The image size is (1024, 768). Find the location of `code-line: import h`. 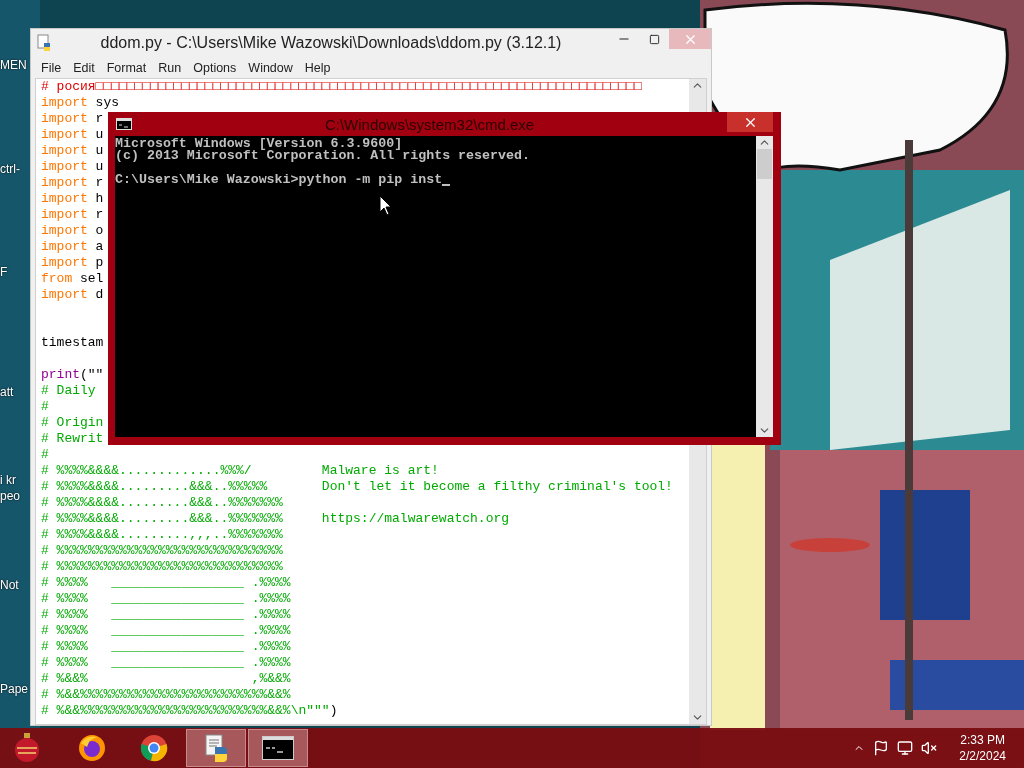

code-line: import h is located at coordinates (72, 199).